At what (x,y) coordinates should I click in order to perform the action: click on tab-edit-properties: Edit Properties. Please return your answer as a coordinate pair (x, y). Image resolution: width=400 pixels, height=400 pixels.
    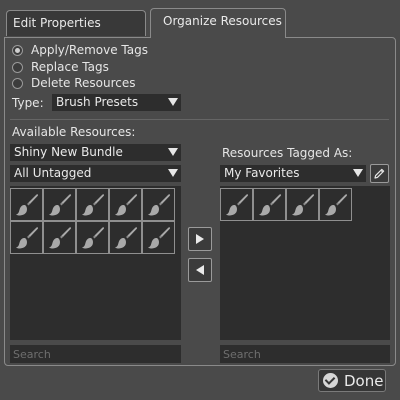
    Looking at the image, I should click on (76, 23).